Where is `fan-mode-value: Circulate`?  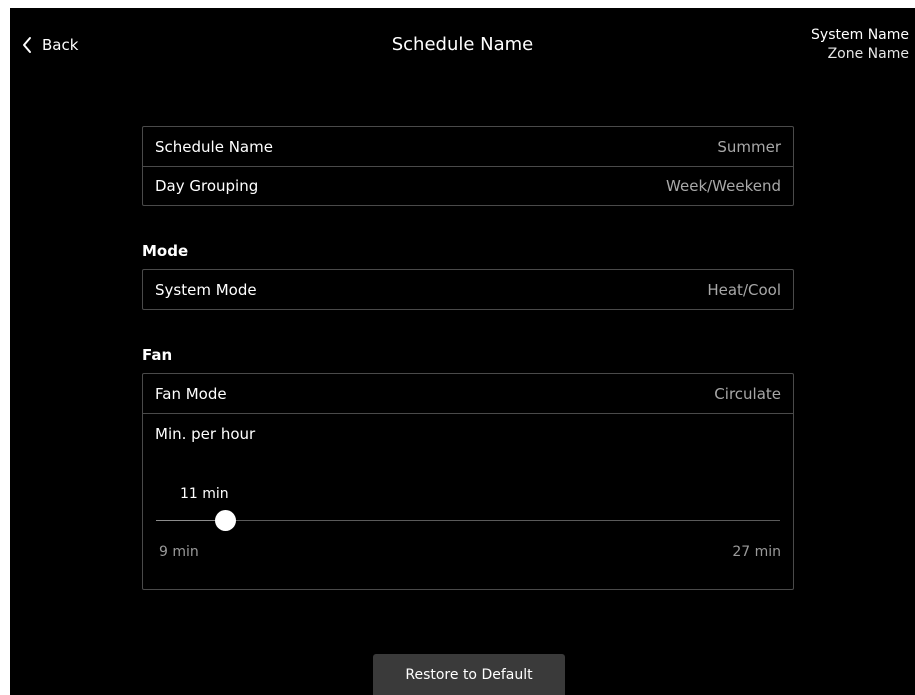 fan-mode-value: Circulate is located at coordinates (747, 393).